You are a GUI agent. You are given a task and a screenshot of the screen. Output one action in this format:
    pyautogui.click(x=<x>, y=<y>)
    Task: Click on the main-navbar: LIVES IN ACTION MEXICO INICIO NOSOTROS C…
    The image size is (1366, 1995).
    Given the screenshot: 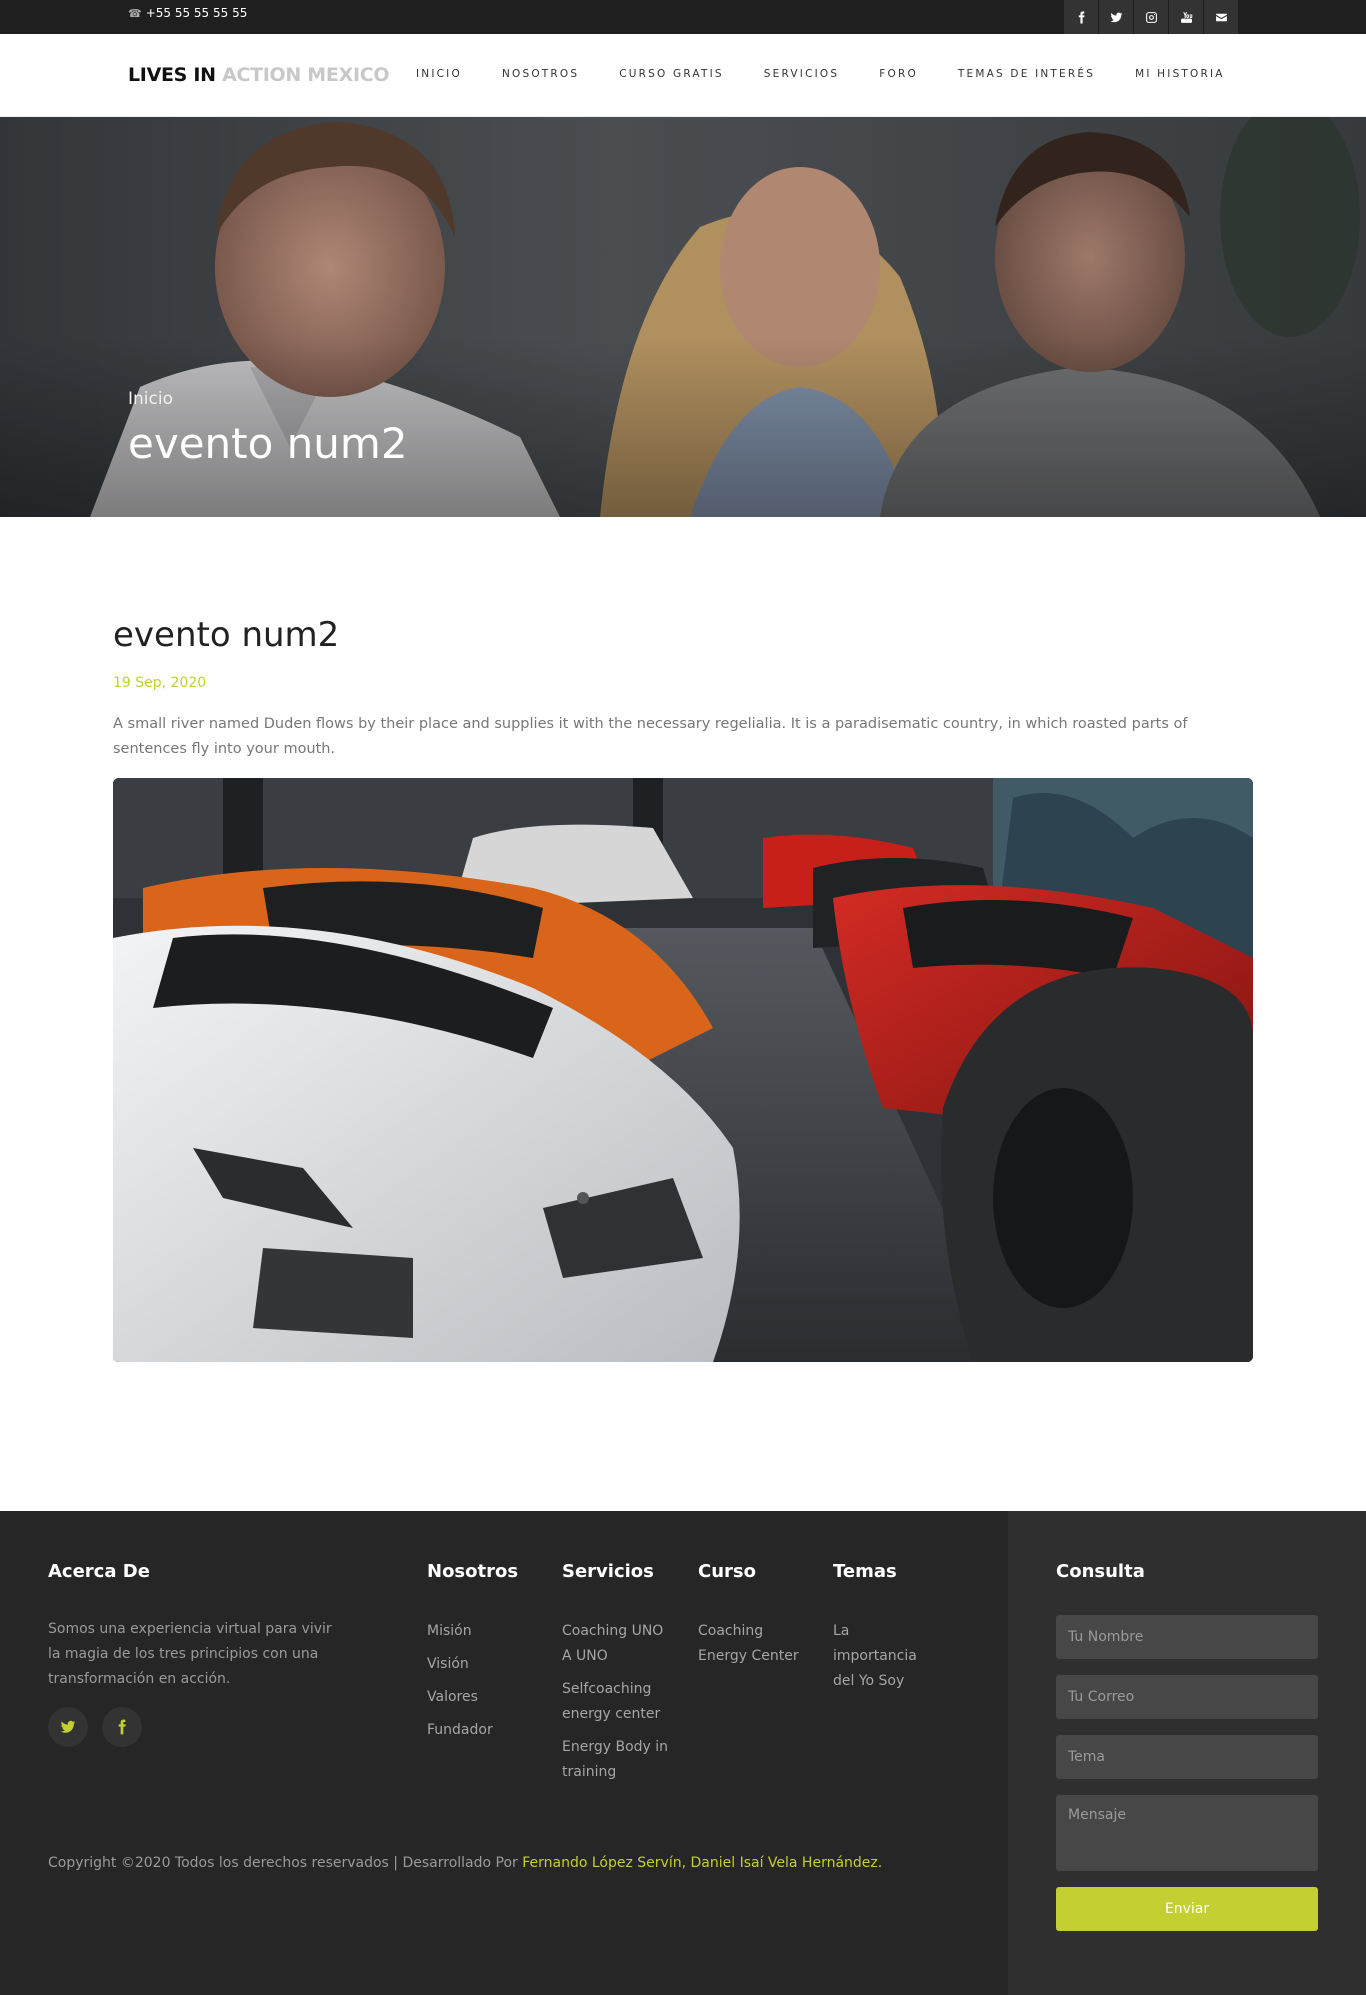 What is the action you would take?
    pyautogui.click(x=683, y=75)
    